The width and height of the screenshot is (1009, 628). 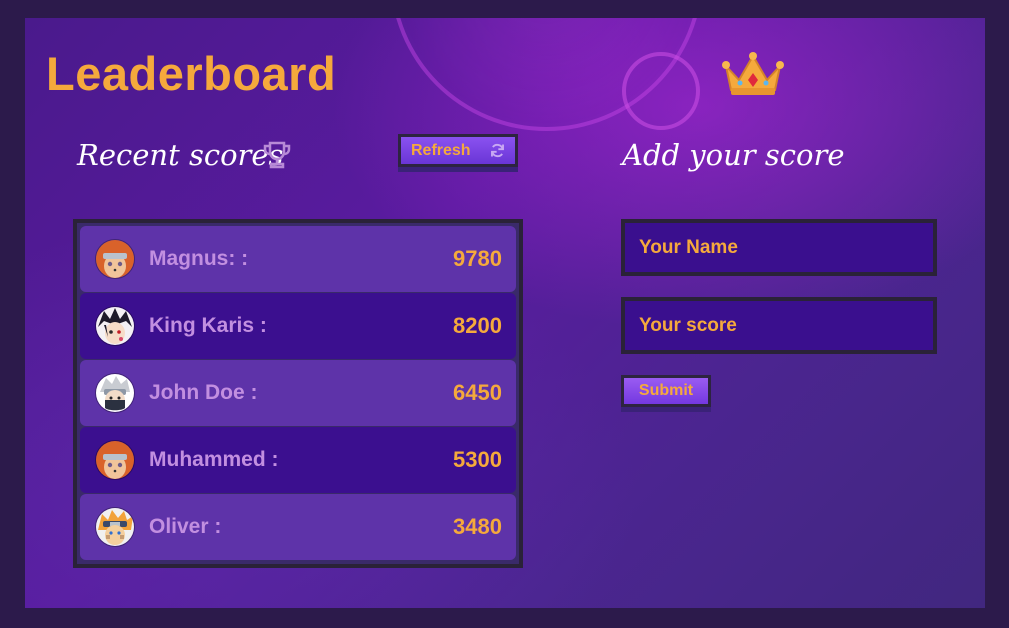 What do you see at coordinates (214, 459) in the screenshot?
I see `player-name: Muhammed :` at bounding box center [214, 459].